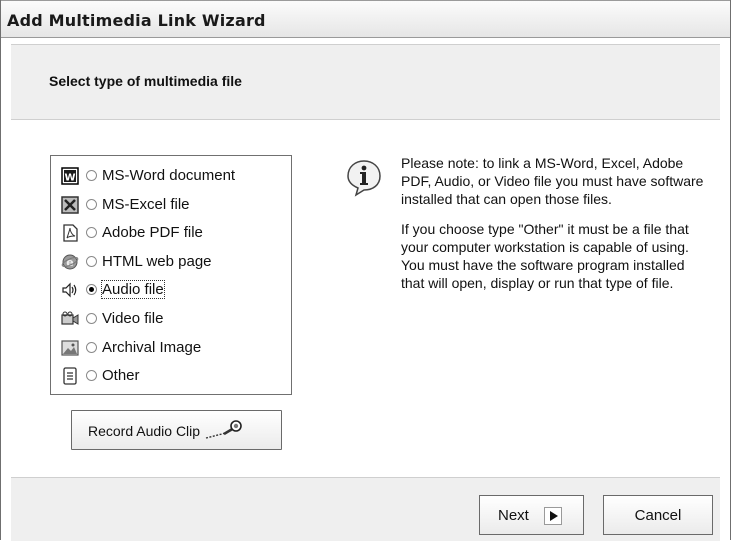  What do you see at coordinates (70, 318) in the screenshot?
I see `video-camera-icon` at bounding box center [70, 318].